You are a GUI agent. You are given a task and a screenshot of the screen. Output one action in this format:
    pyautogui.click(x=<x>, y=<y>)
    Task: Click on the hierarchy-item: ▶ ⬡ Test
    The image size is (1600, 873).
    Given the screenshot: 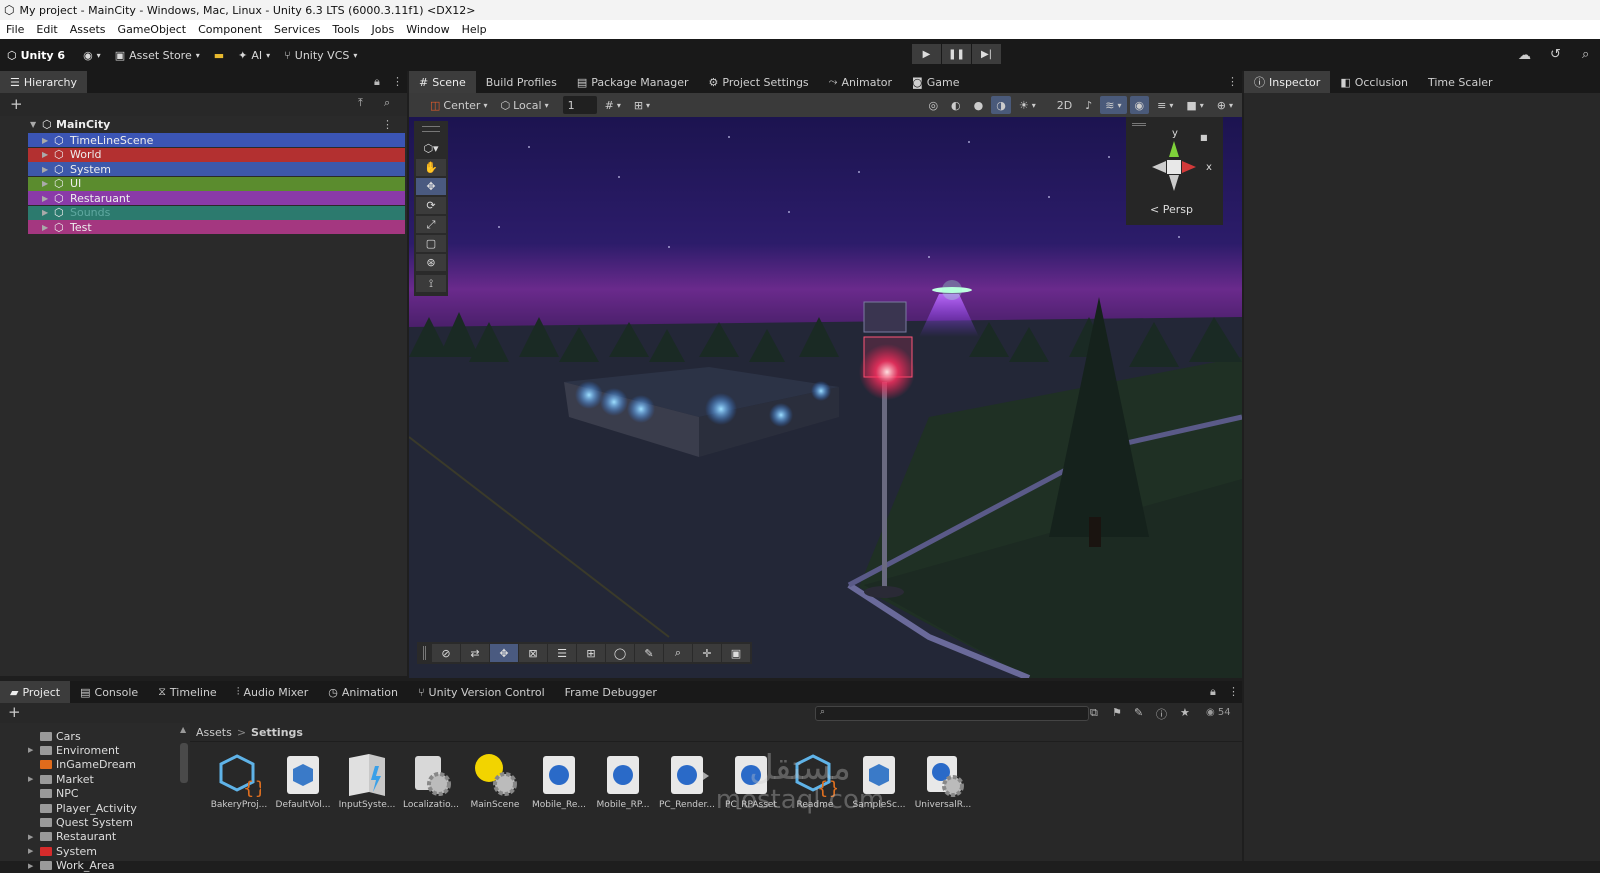 What is the action you would take?
    pyautogui.click(x=216, y=227)
    